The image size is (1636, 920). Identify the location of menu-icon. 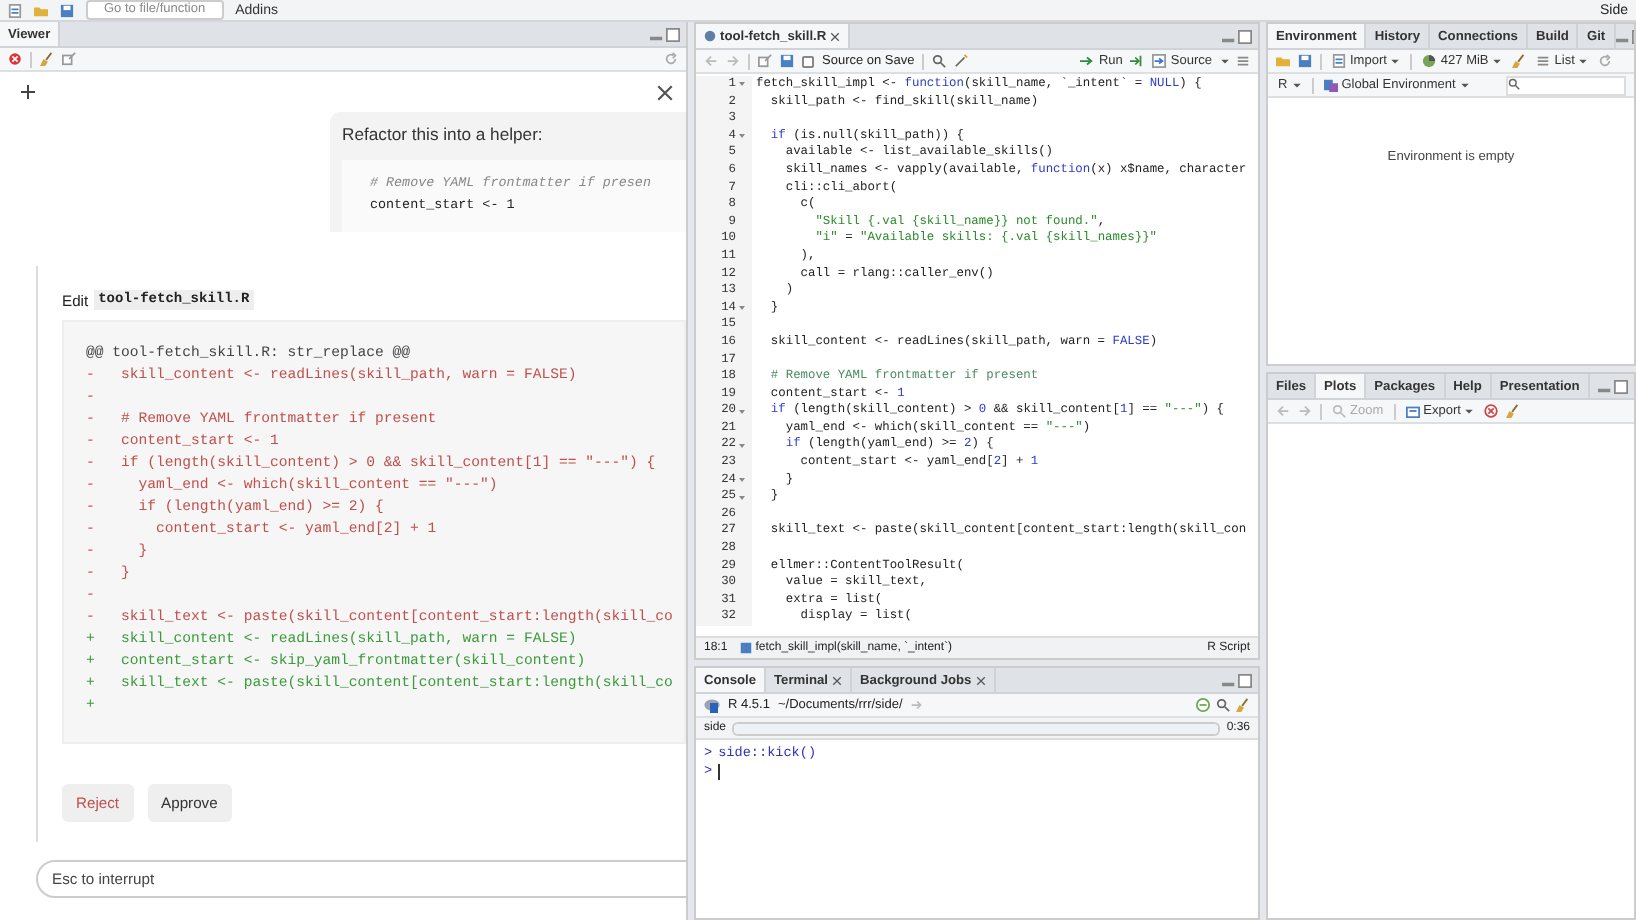
(1243, 61).